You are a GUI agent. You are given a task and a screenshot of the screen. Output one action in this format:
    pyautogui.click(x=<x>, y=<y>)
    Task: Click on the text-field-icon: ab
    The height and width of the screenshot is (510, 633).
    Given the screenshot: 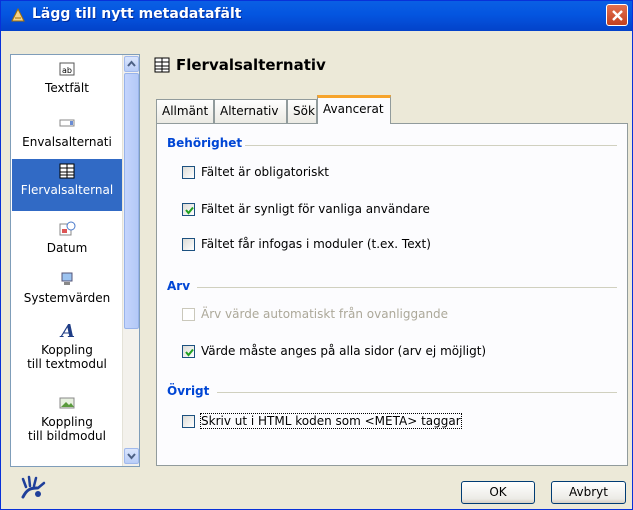 What is the action you would take?
    pyautogui.click(x=67, y=69)
    